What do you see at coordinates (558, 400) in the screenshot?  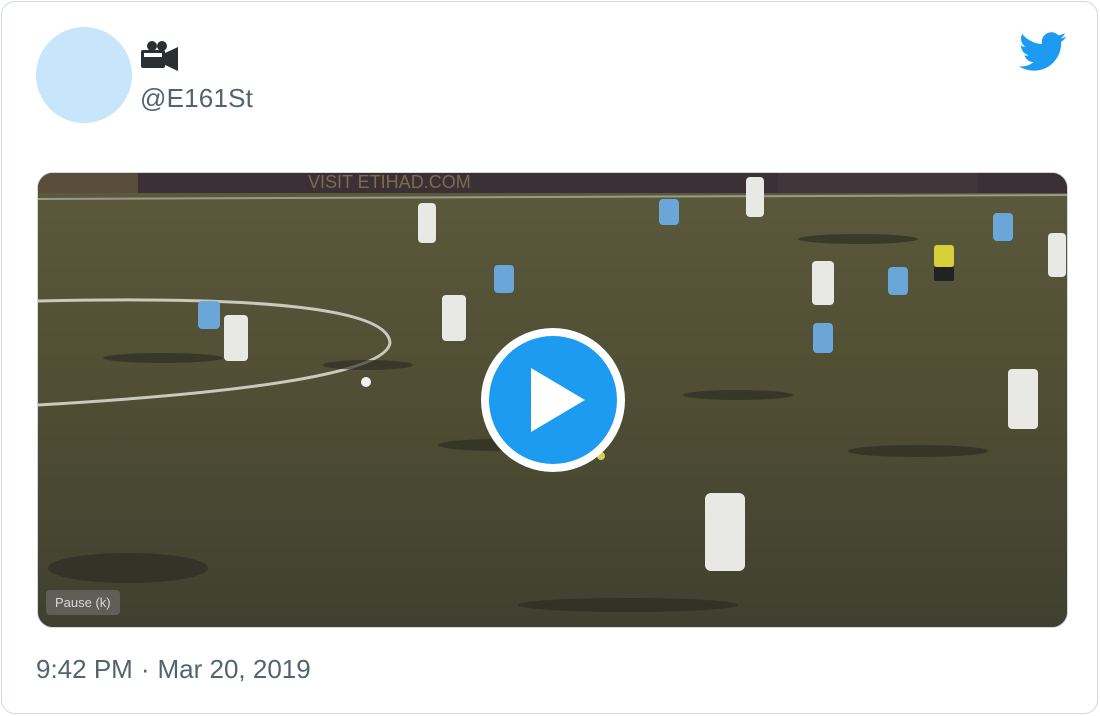 I see `play-icon` at bounding box center [558, 400].